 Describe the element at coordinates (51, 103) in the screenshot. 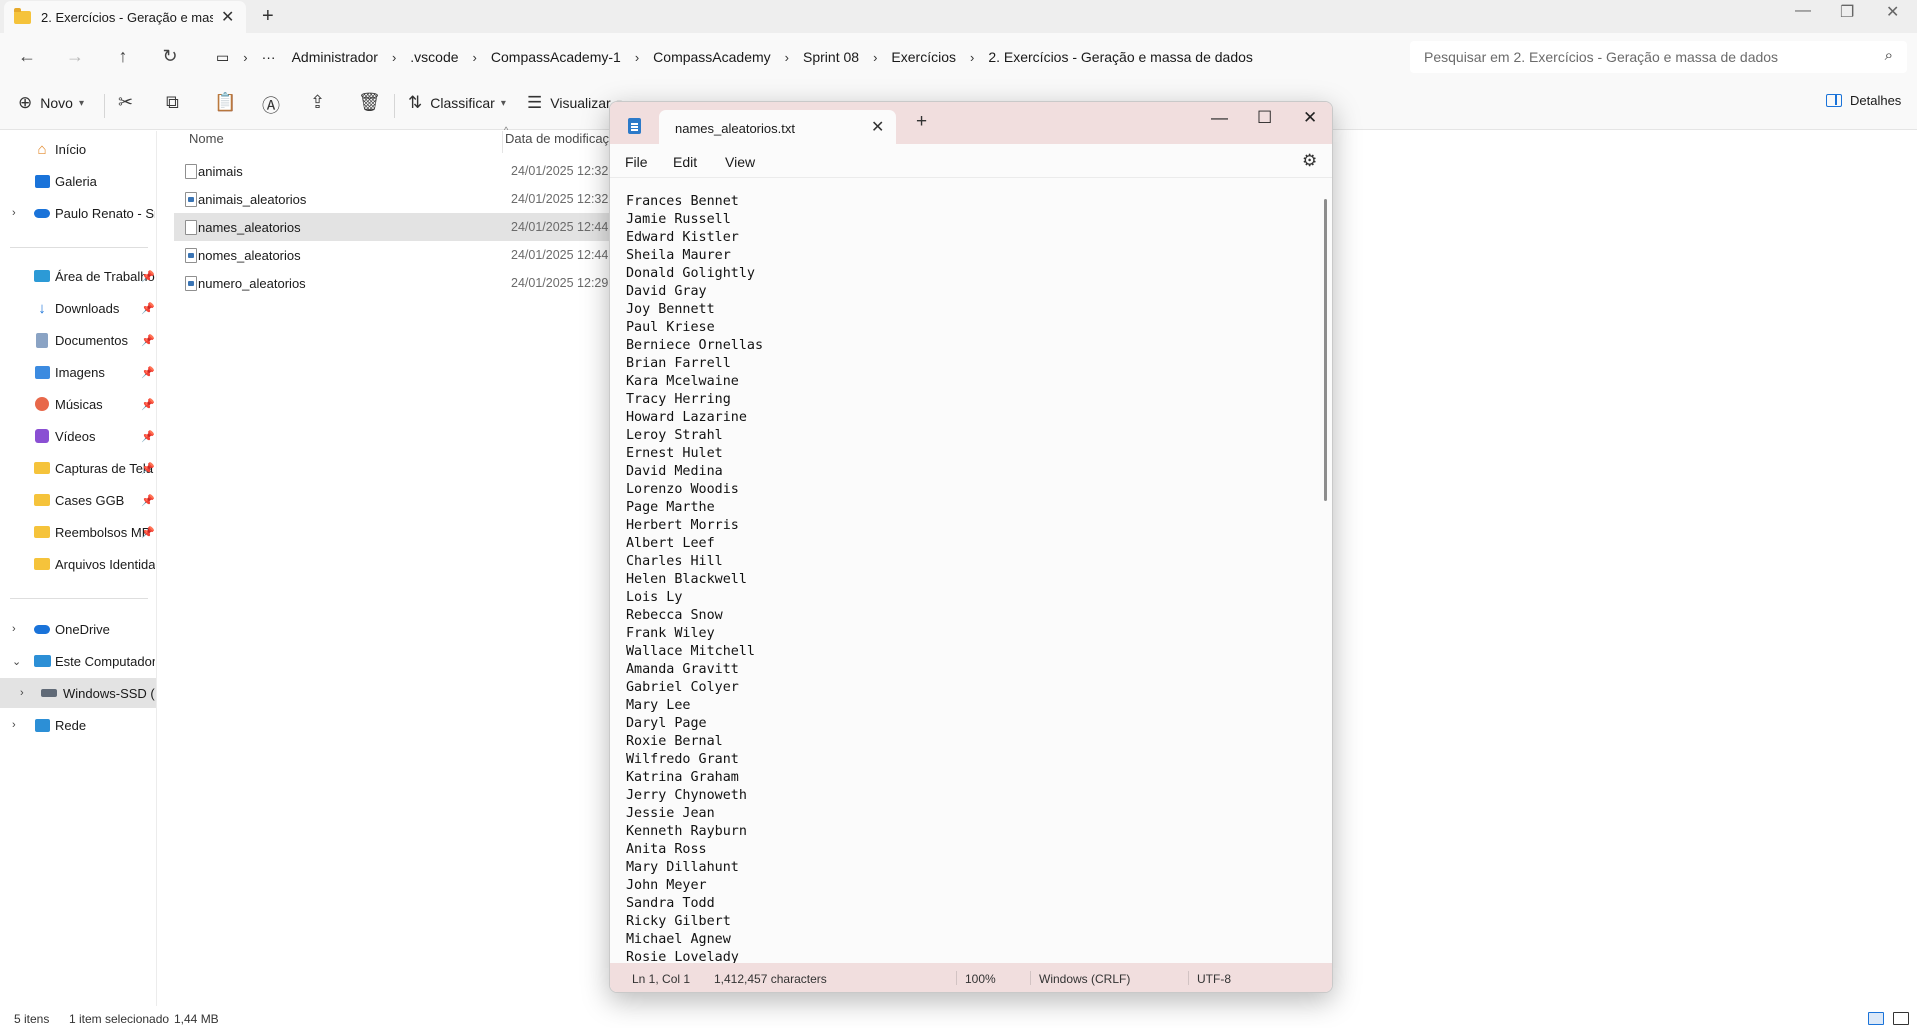

I see `new-button: ⊕ Novo ▾` at that location.